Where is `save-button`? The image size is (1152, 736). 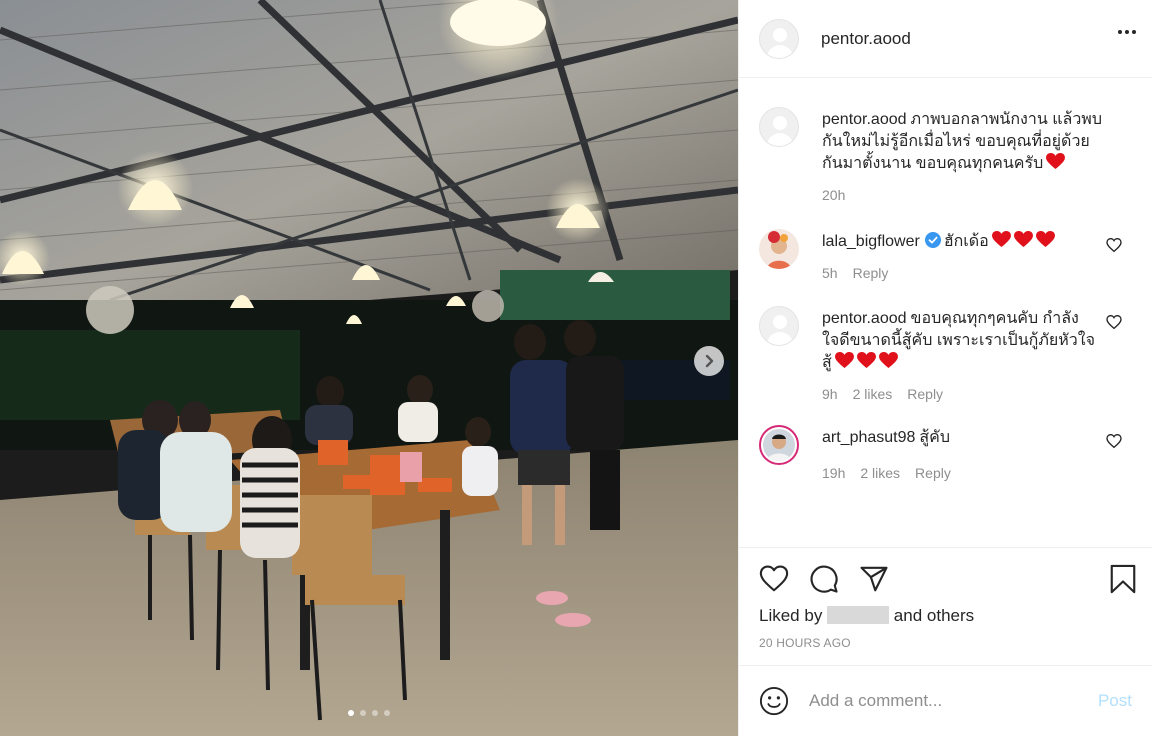 save-button is located at coordinates (1123, 579).